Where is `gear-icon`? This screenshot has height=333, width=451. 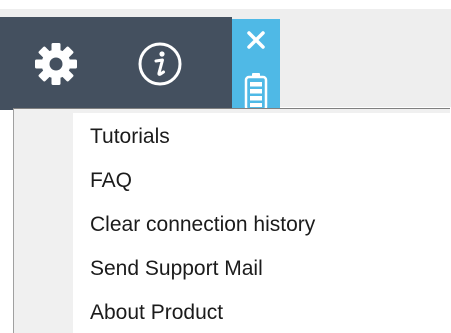
gear-icon is located at coordinates (56, 63).